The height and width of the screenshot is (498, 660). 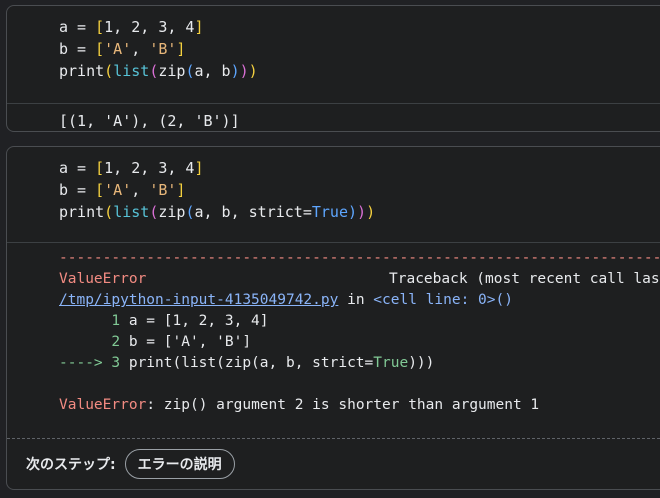 What do you see at coordinates (149, 121) in the screenshot?
I see `cell-output: [(1, 'A'), (2, 'B')]` at bounding box center [149, 121].